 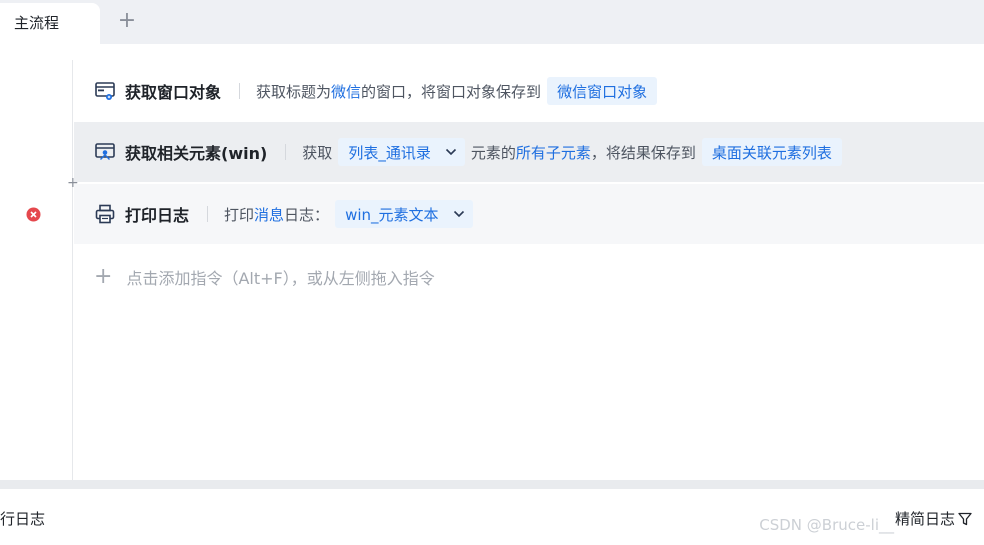 What do you see at coordinates (103, 276) in the screenshot?
I see `plus-icon: +` at bounding box center [103, 276].